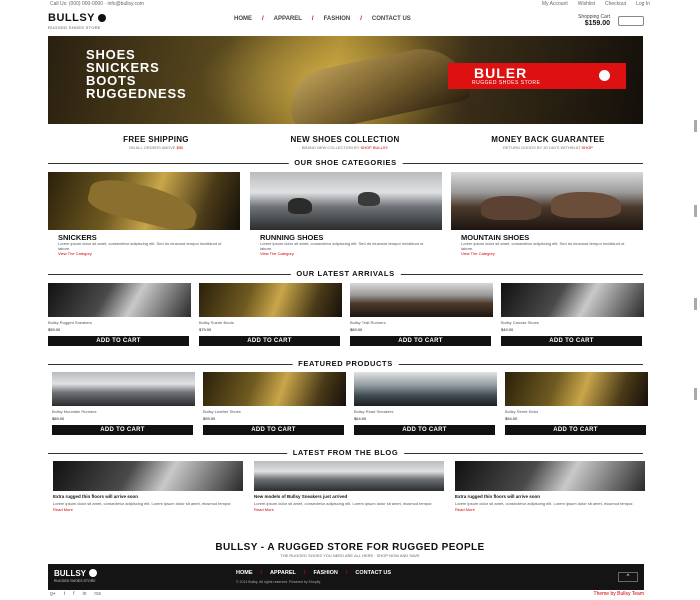  I want to click on footer-nav-apparel: APPAREL, so click(283, 573).